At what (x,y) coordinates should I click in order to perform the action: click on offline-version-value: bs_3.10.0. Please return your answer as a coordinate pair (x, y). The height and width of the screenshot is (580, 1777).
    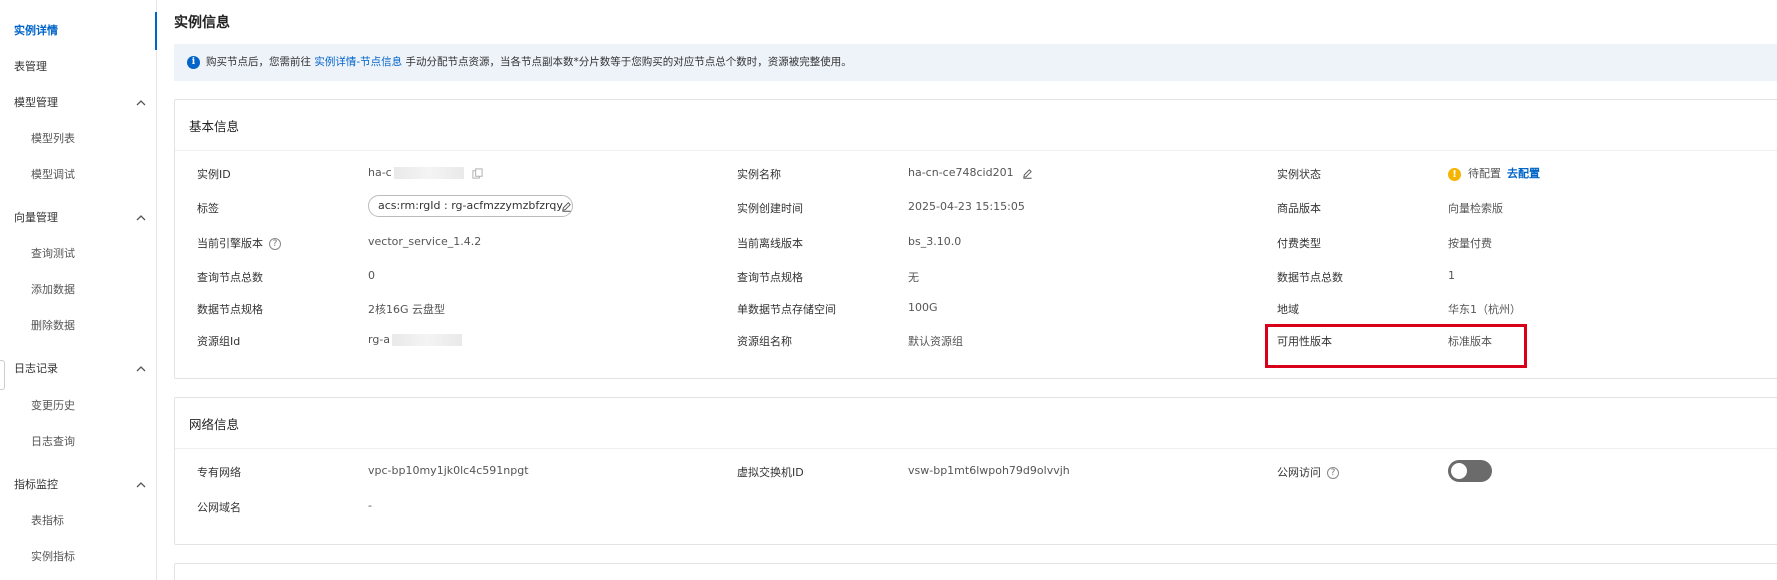
    Looking at the image, I should click on (935, 241).